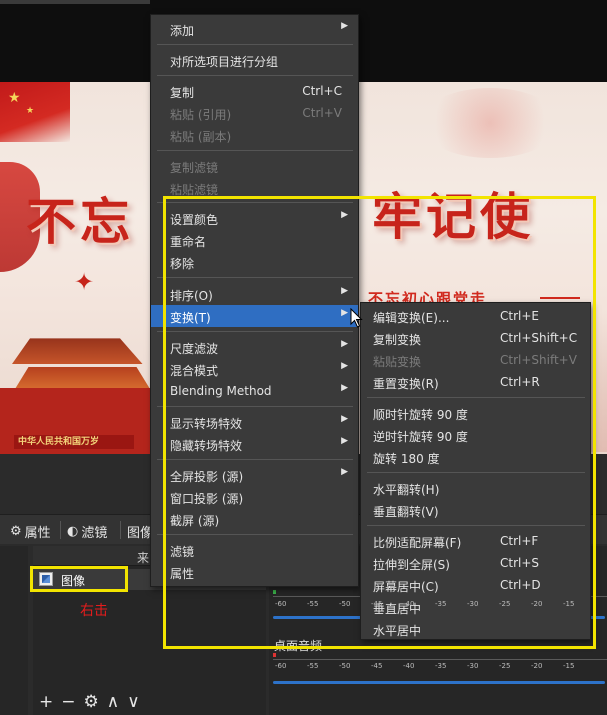 The height and width of the screenshot is (715, 607). Describe the element at coordinates (68, 702) in the screenshot. I see `remove-icon: −` at that location.